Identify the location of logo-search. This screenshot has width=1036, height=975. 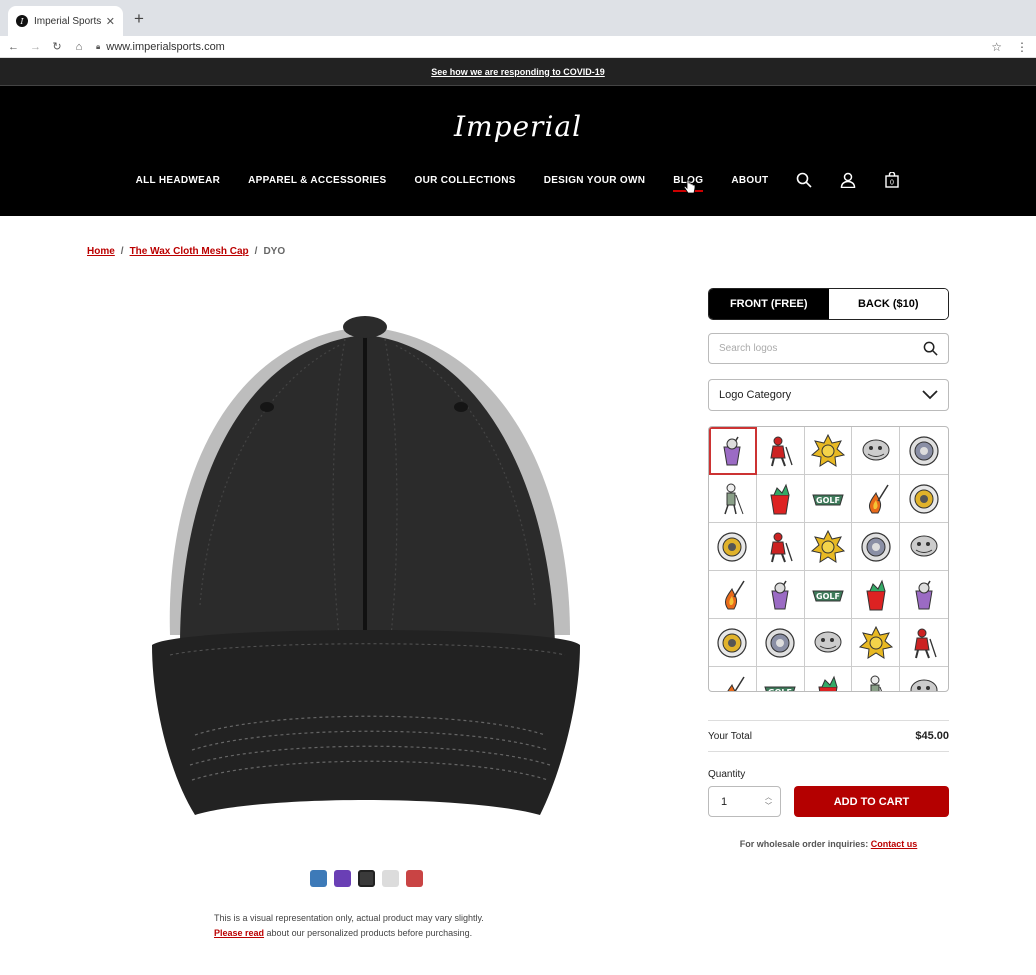
(828, 348).